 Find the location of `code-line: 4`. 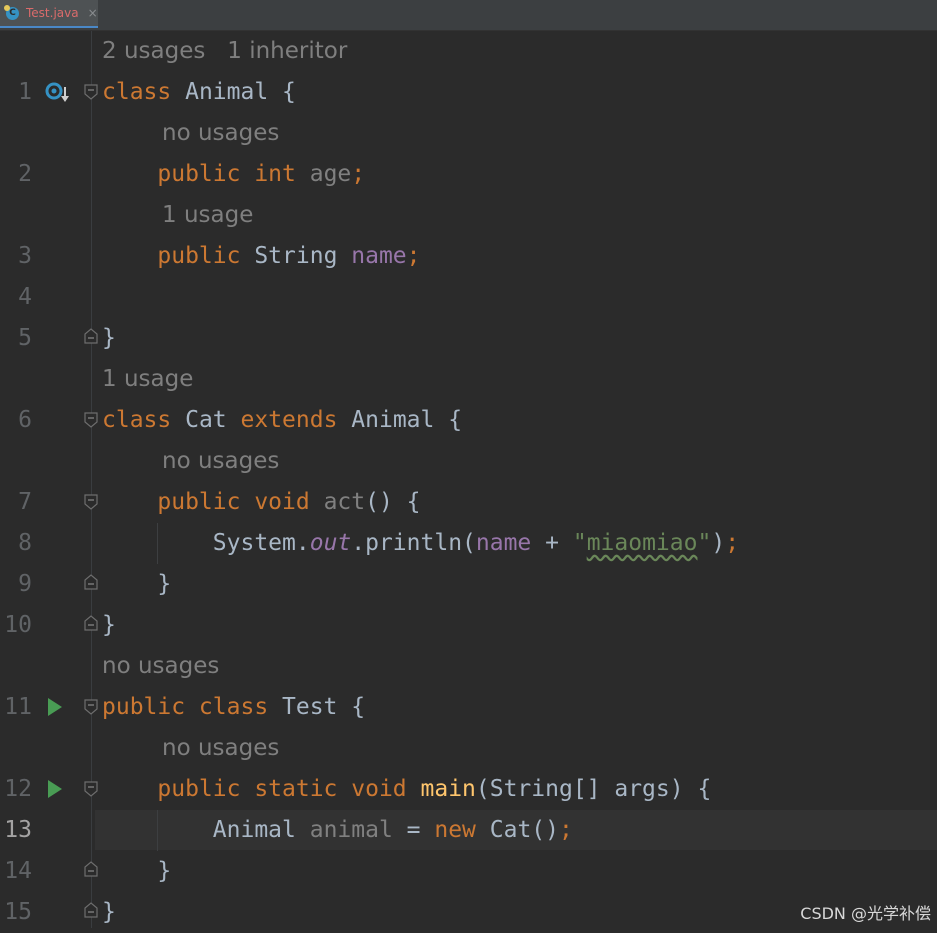

code-line: 4 is located at coordinates (468, 297).